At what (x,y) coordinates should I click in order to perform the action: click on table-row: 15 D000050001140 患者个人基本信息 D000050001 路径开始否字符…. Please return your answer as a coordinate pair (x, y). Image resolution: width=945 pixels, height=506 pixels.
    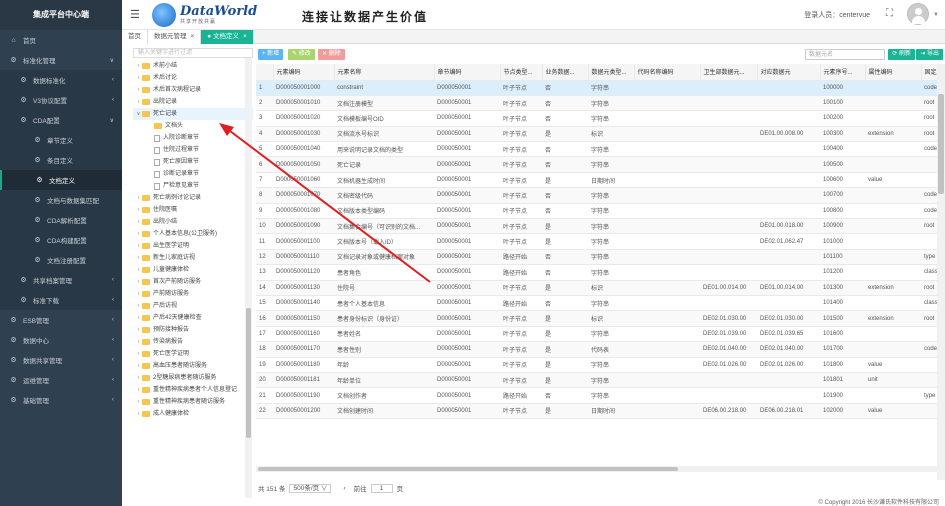
    Looking at the image, I should click on (596, 303).